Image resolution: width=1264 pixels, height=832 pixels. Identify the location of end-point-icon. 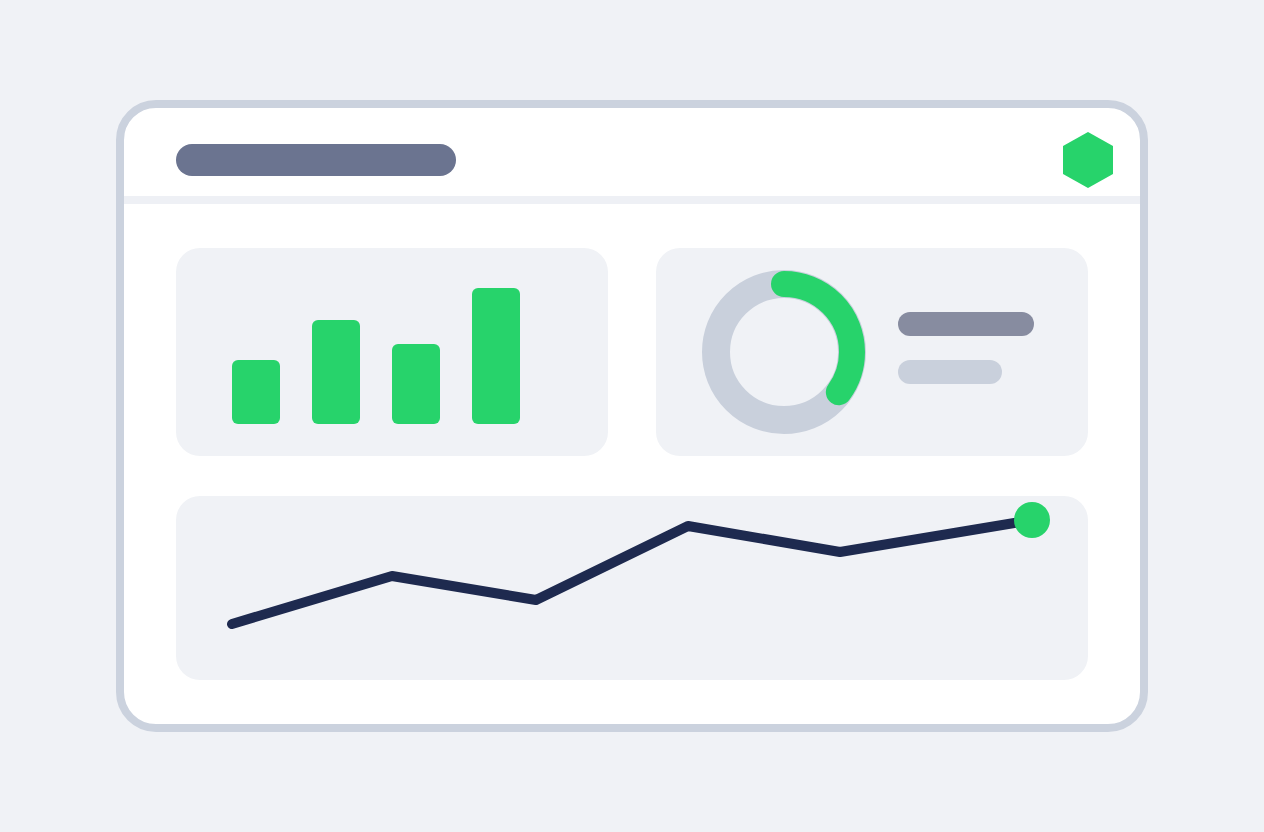
(1032, 520).